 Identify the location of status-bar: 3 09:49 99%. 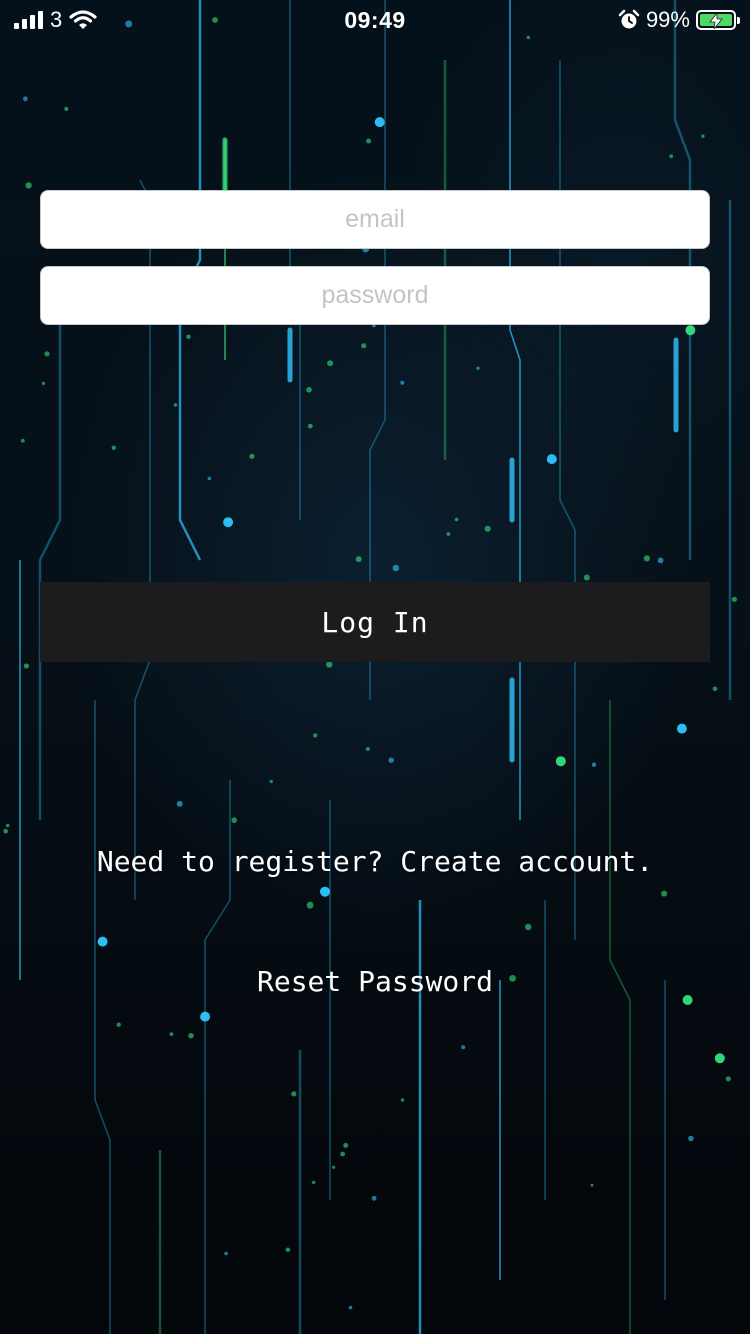
(375, 20).